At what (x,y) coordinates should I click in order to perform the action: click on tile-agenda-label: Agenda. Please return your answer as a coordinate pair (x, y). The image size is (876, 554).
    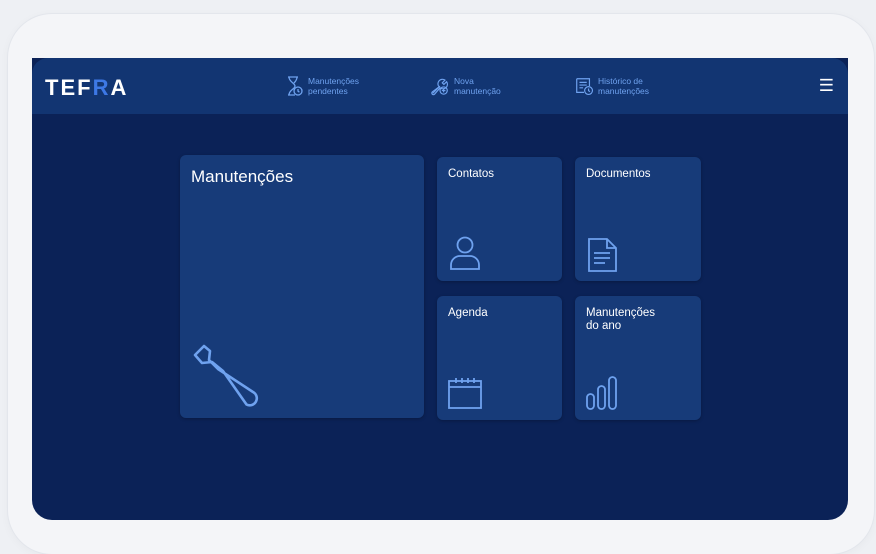
    Looking at the image, I should click on (468, 313).